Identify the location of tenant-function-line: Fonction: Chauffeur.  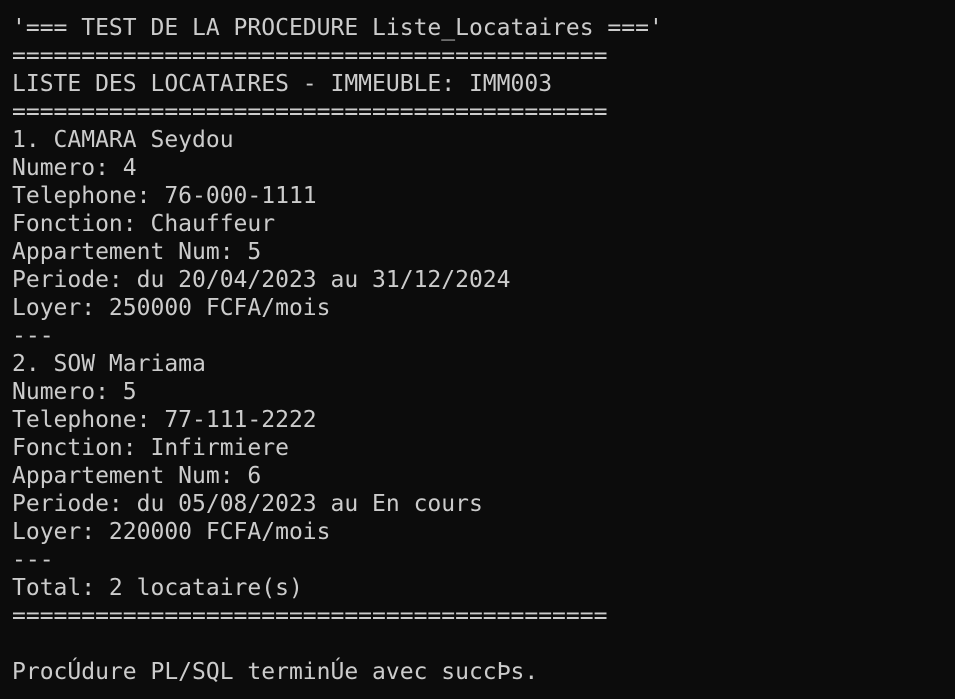
(144, 224).